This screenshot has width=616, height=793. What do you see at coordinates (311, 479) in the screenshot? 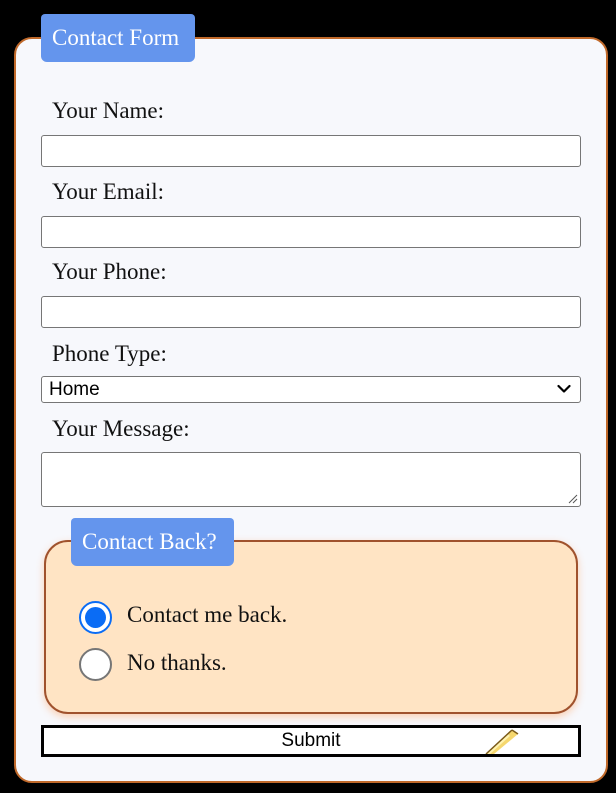
I see `message-textarea` at bounding box center [311, 479].